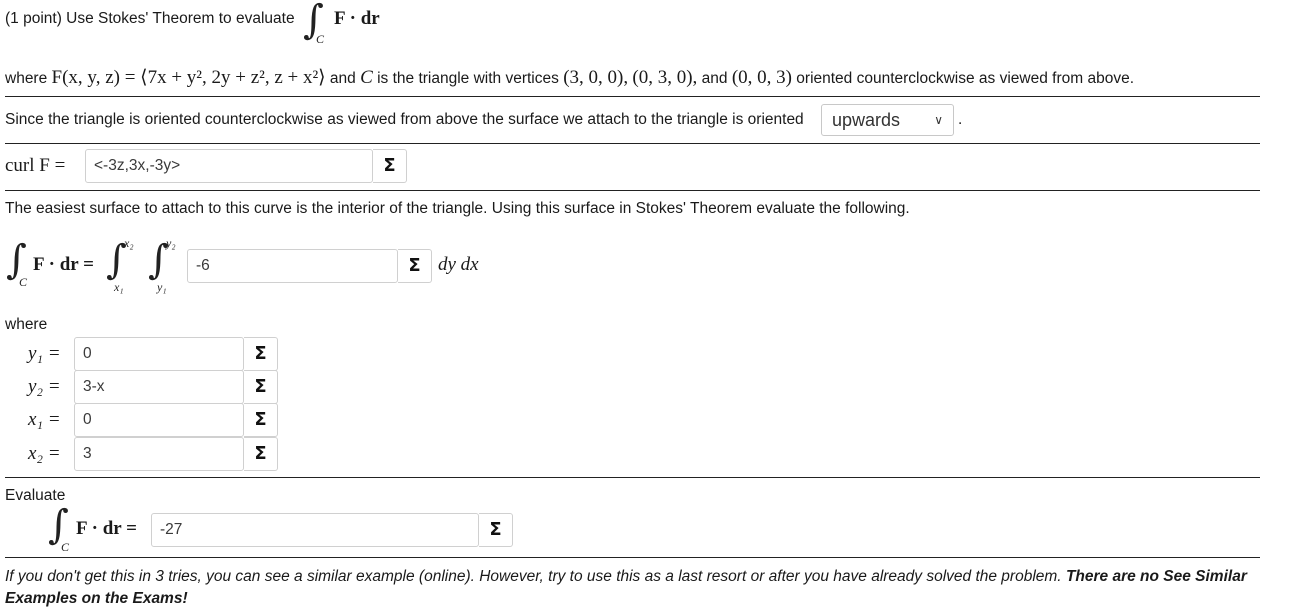 This screenshot has height=612, width=1312. I want to click on outer-upper-limit: x₂, so click(129, 243).